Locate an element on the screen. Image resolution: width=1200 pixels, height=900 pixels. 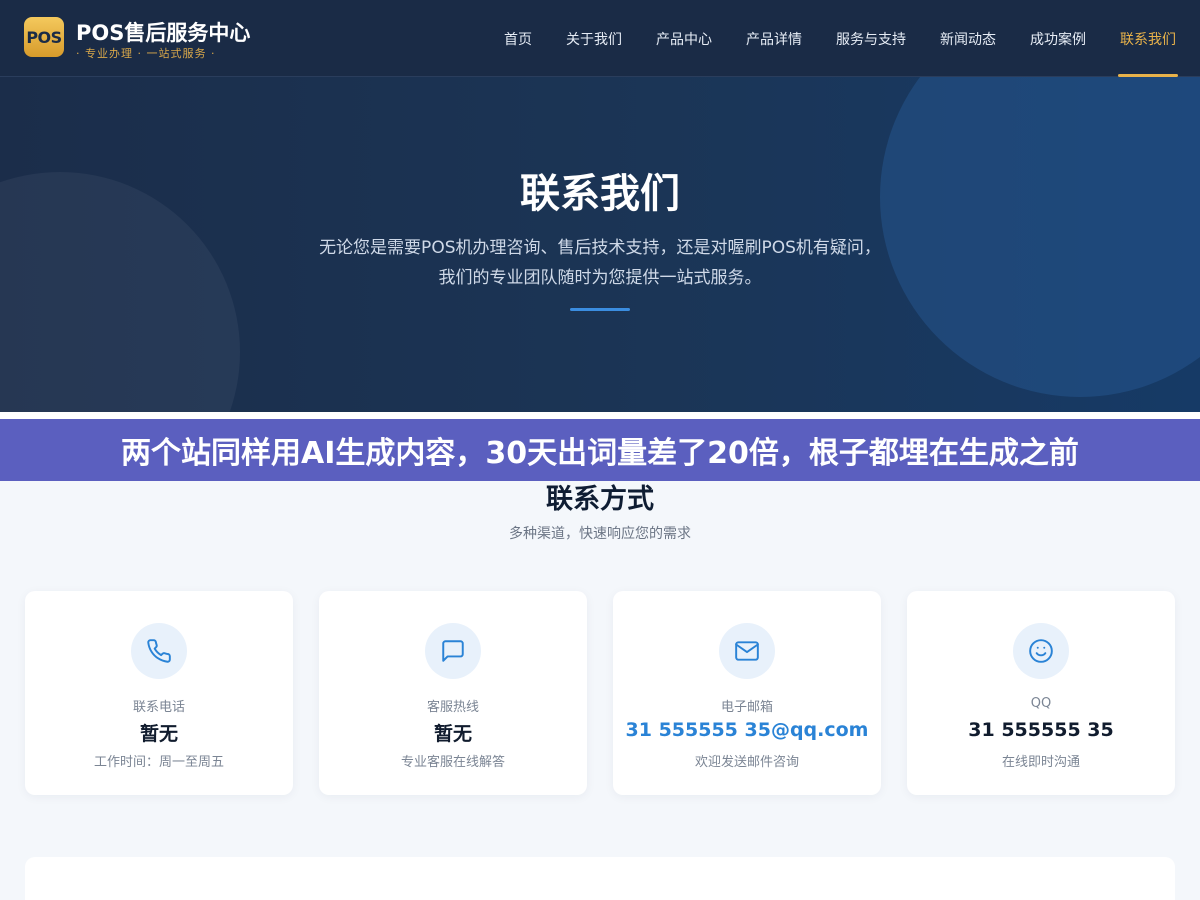
hero-description-line: 无论您是需要POS机办理咨询、售后技术支持，还是对喔刷POS机有疑问， is located at coordinates (600, 248).